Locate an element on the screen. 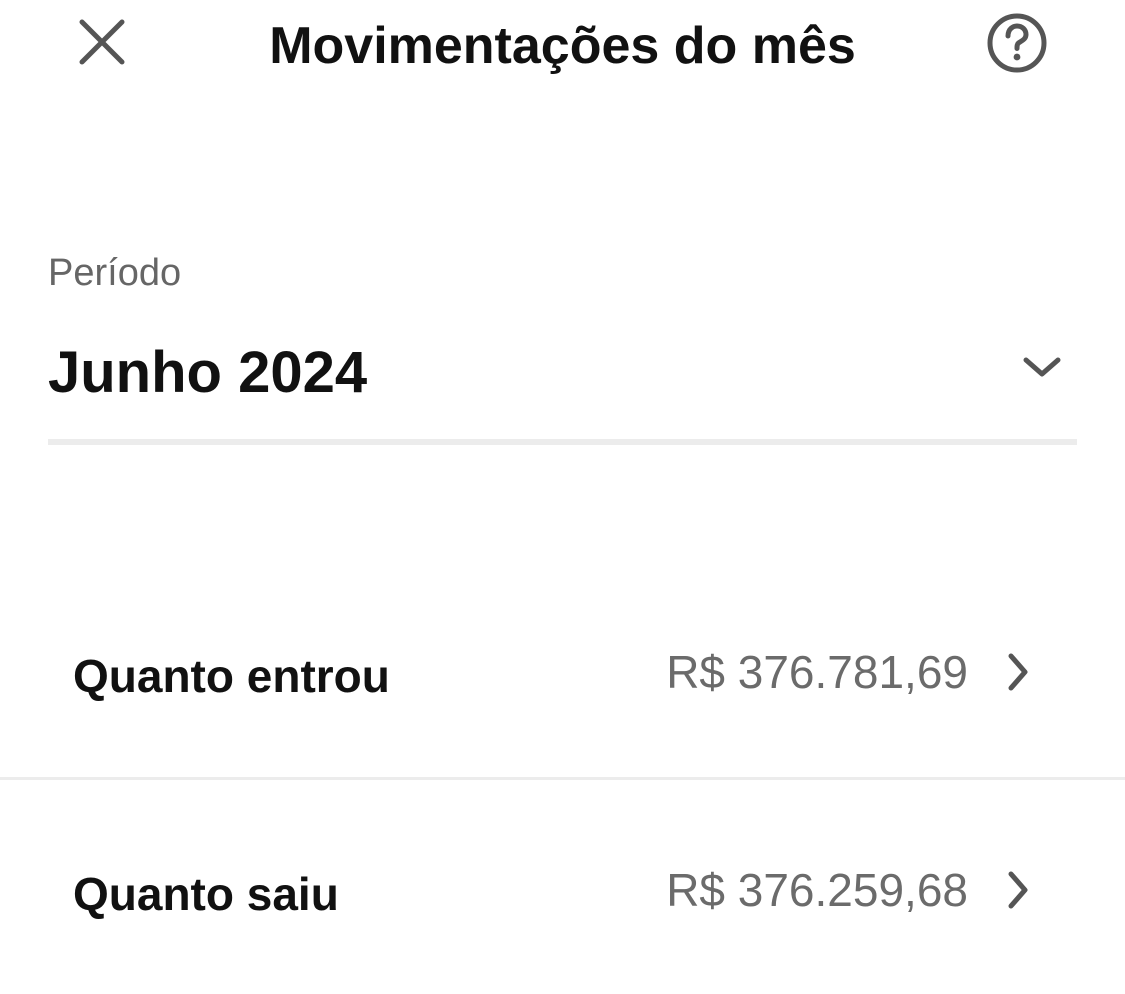 The height and width of the screenshot is (994, 1125). help-circle-icon is located at coordinates (1017, 45).